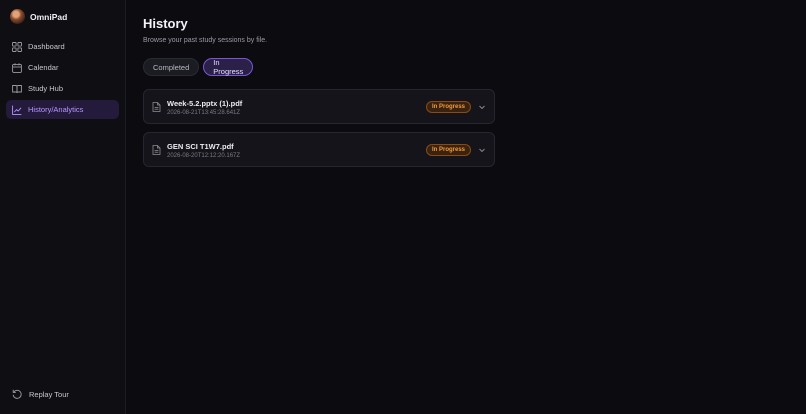 Image resolution: width=806 pixels, height=414 pixels. Describe the element at coordinates (165, 23) in the screenshot. I see `page-title: History` at that location.